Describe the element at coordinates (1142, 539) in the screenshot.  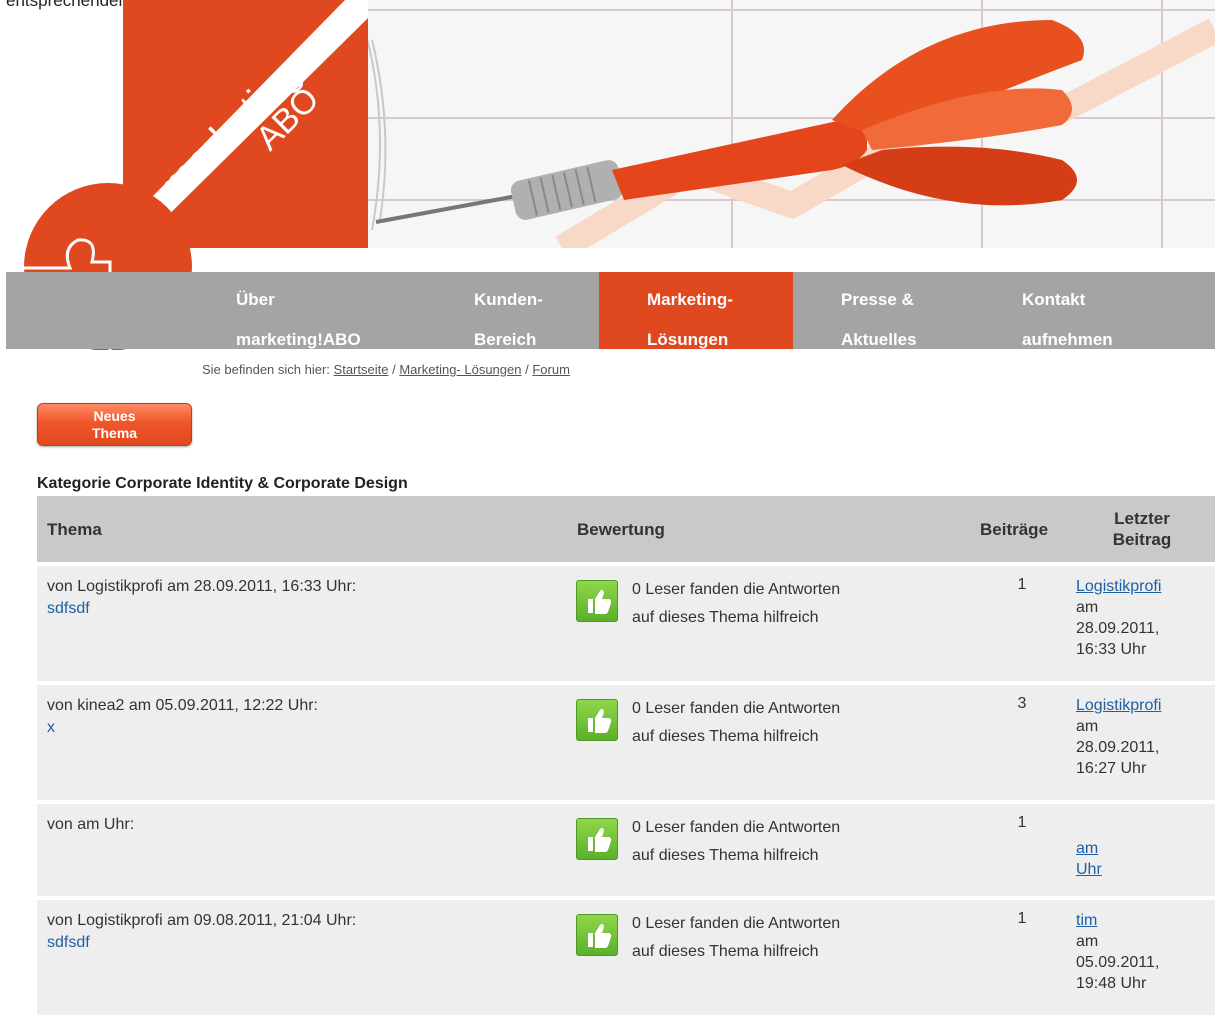
I see `header-last-post-line2: Beitrag` at that location.